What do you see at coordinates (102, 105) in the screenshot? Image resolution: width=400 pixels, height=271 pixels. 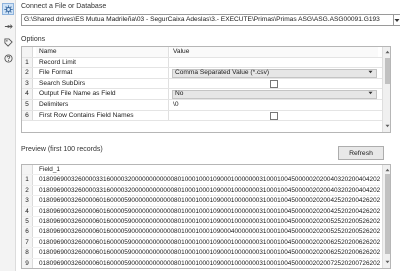 I see `option-name: Delimiters` at bounding box center [102, 105].